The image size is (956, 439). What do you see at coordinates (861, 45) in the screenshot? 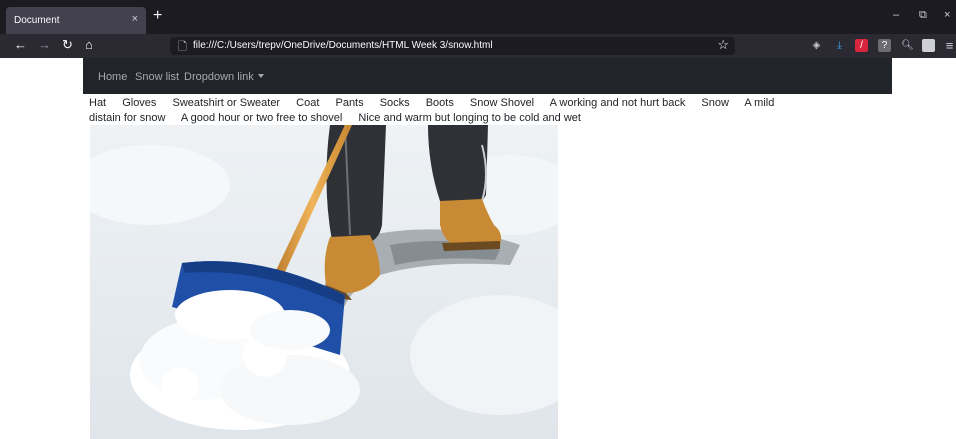
I see `extension-red-icon: /` at bounding box center [861, 45].